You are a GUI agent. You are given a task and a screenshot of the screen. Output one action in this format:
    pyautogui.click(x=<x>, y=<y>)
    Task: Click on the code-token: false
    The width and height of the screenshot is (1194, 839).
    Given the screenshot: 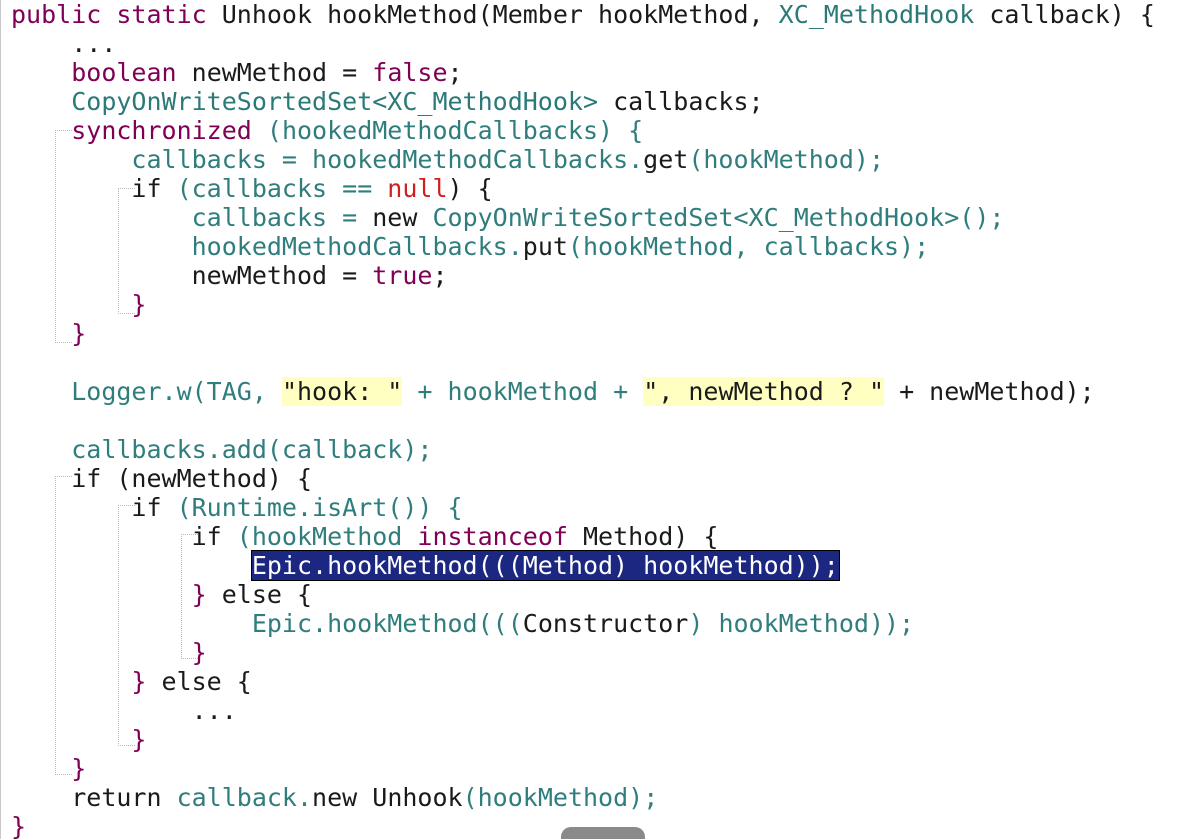 What is the action you would take?
    pyautogui.click(x=410, y=72)
    